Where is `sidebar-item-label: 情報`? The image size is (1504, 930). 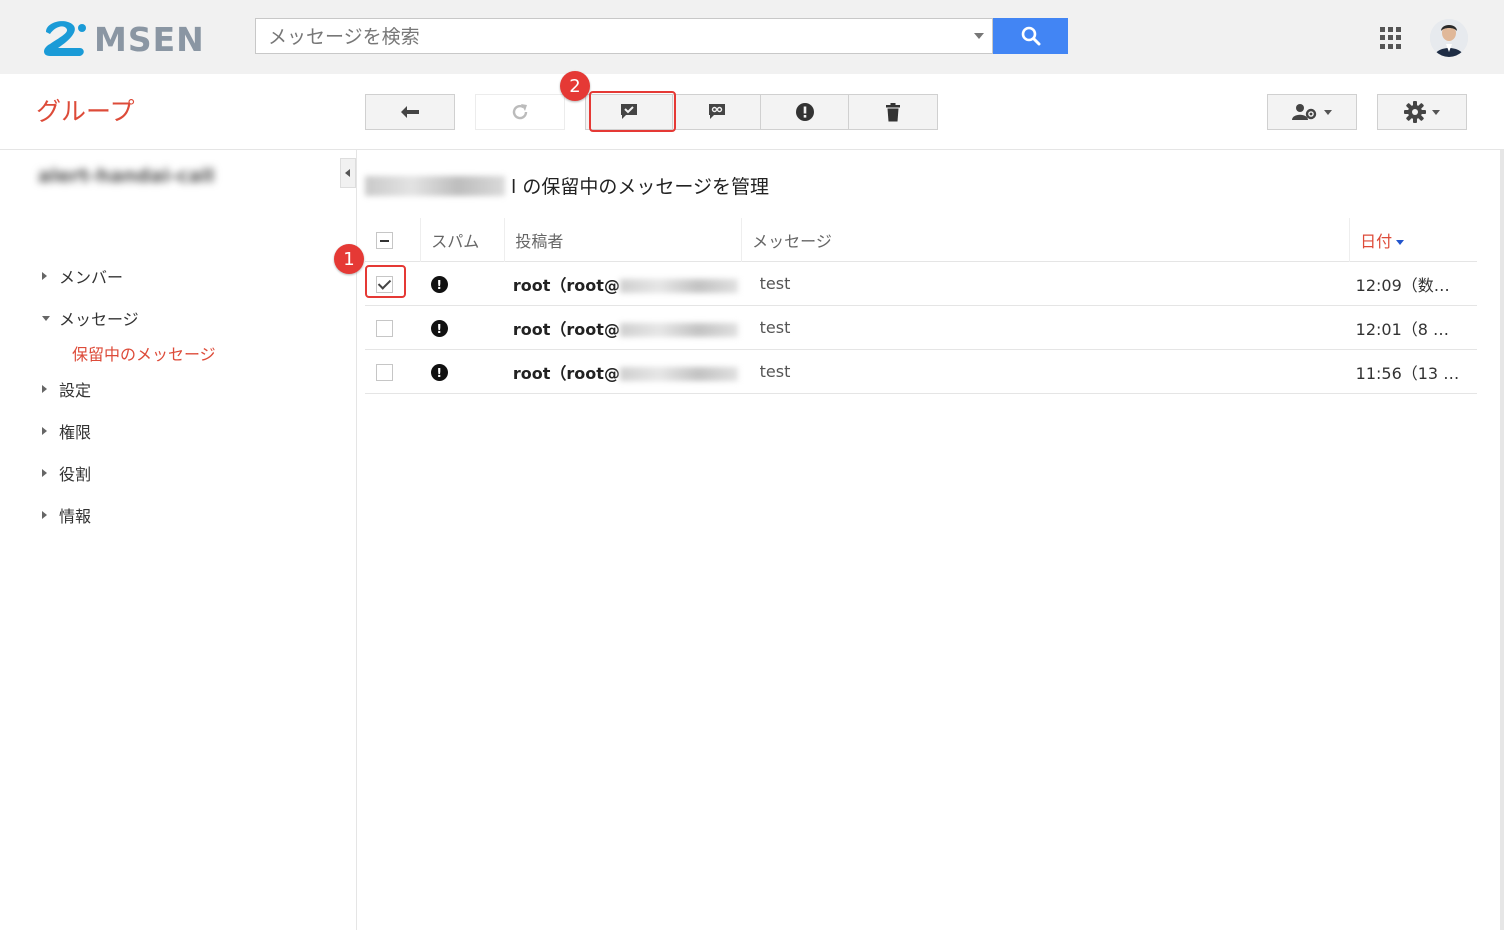
sidebar-item-label: 情報 is located at coordinates (75, 516).